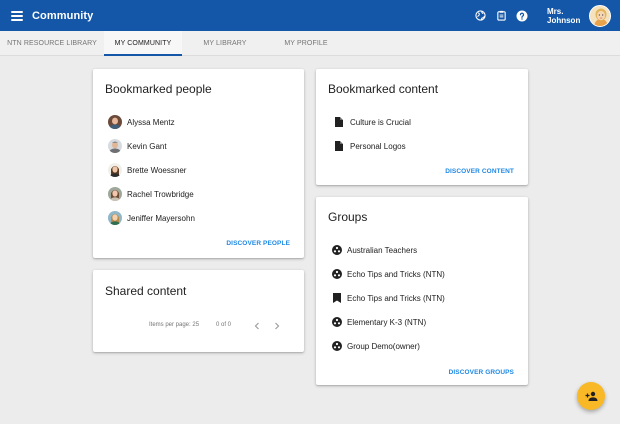  What do you see at coordinates (348, 217) in the screenshot?
I see `groups-title: Groups` at bounding box center [348, 217].